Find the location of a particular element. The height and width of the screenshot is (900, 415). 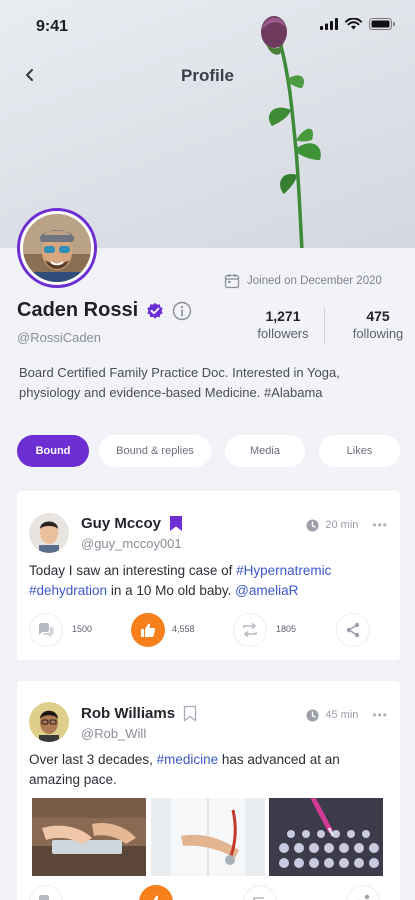

followers-label: followers is located at coordinates (283, 333).